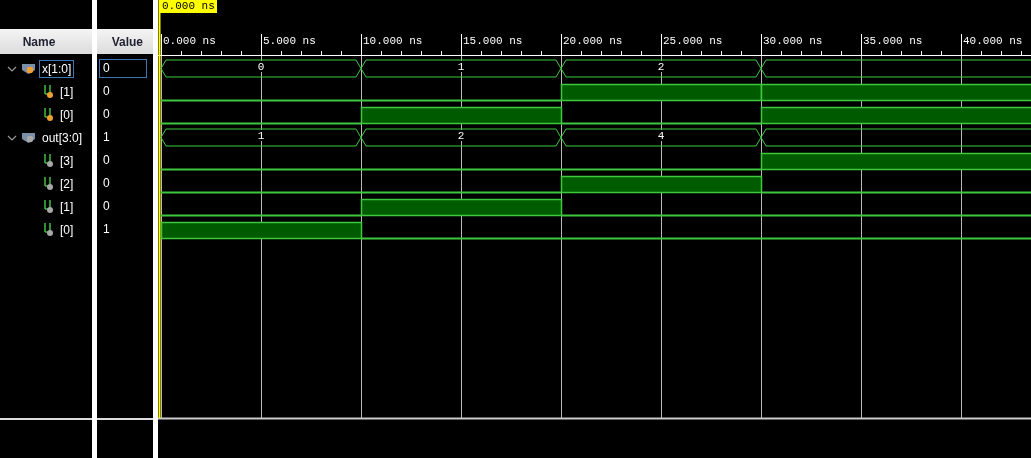 This screenshot has width=1031, height=458. Describe the element at coordinates (62, 137) in the screenshot. I see `signal-name: out[3:0]` at that location.